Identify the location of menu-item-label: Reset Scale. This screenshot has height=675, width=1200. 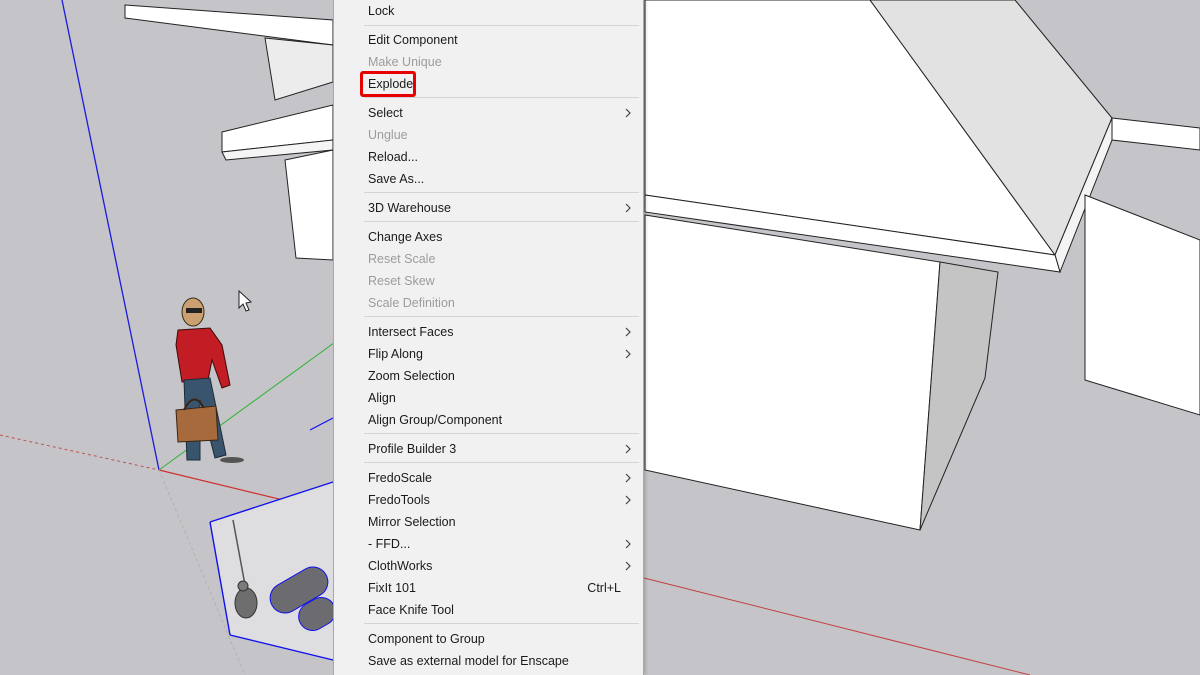
(402, 259).